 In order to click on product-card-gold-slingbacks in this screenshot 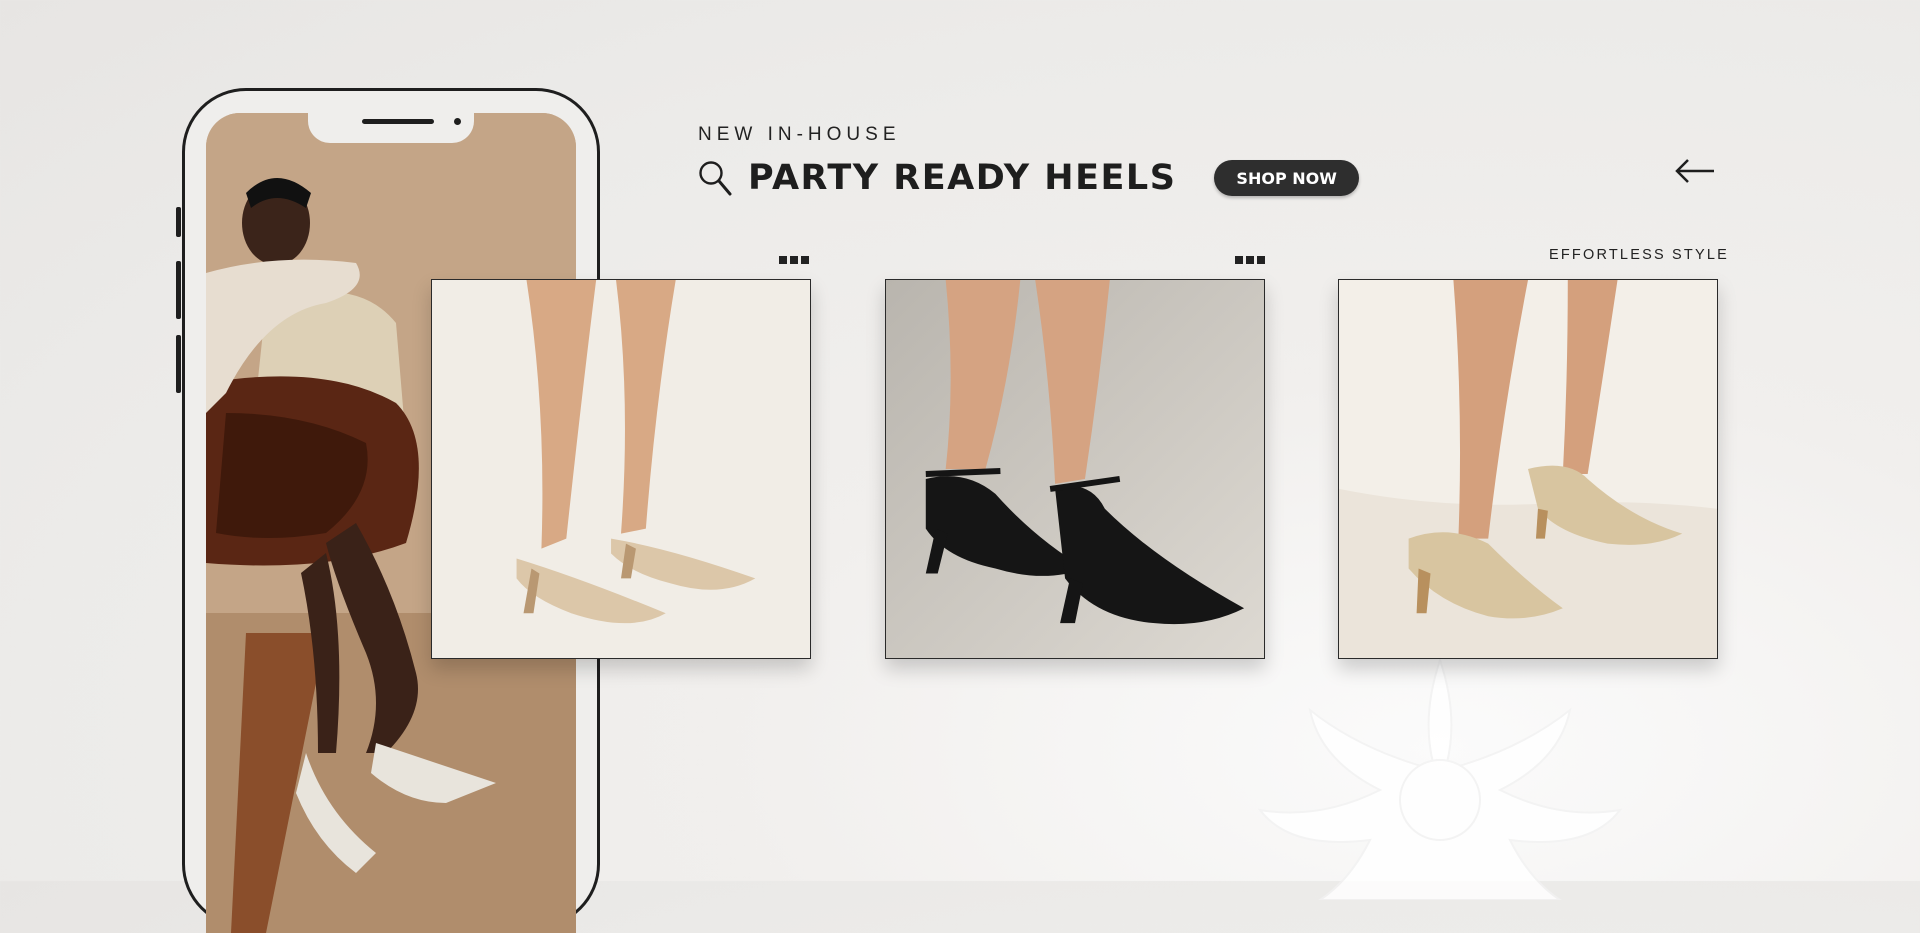, I will do `click(1528, 469)`.